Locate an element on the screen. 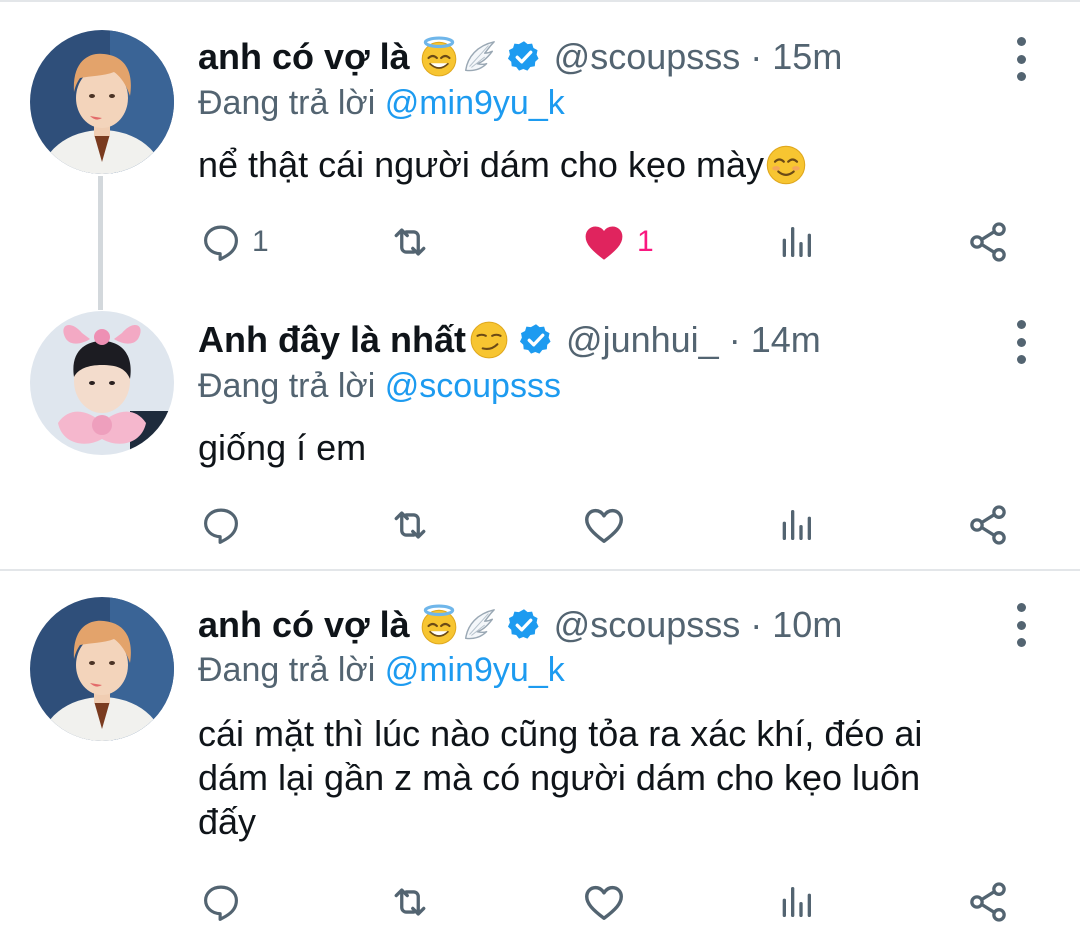  tweet-header: anh có vợ là @scoupsss · 10m is located at coordinates (520, 625).